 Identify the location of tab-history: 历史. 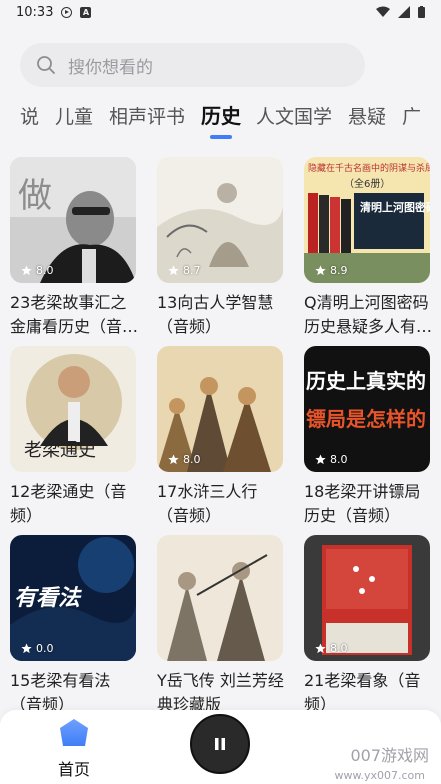
(221, 114).